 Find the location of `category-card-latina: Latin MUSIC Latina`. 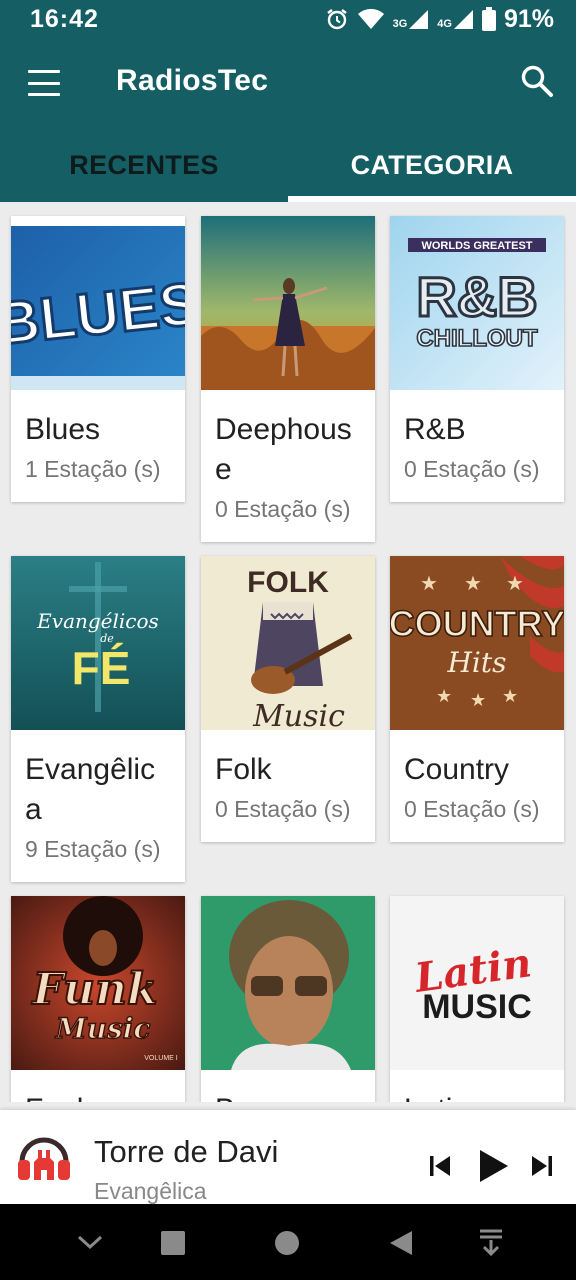

category-card-latina: Latin MUSIC Latina is located at coordinates (477, 999).